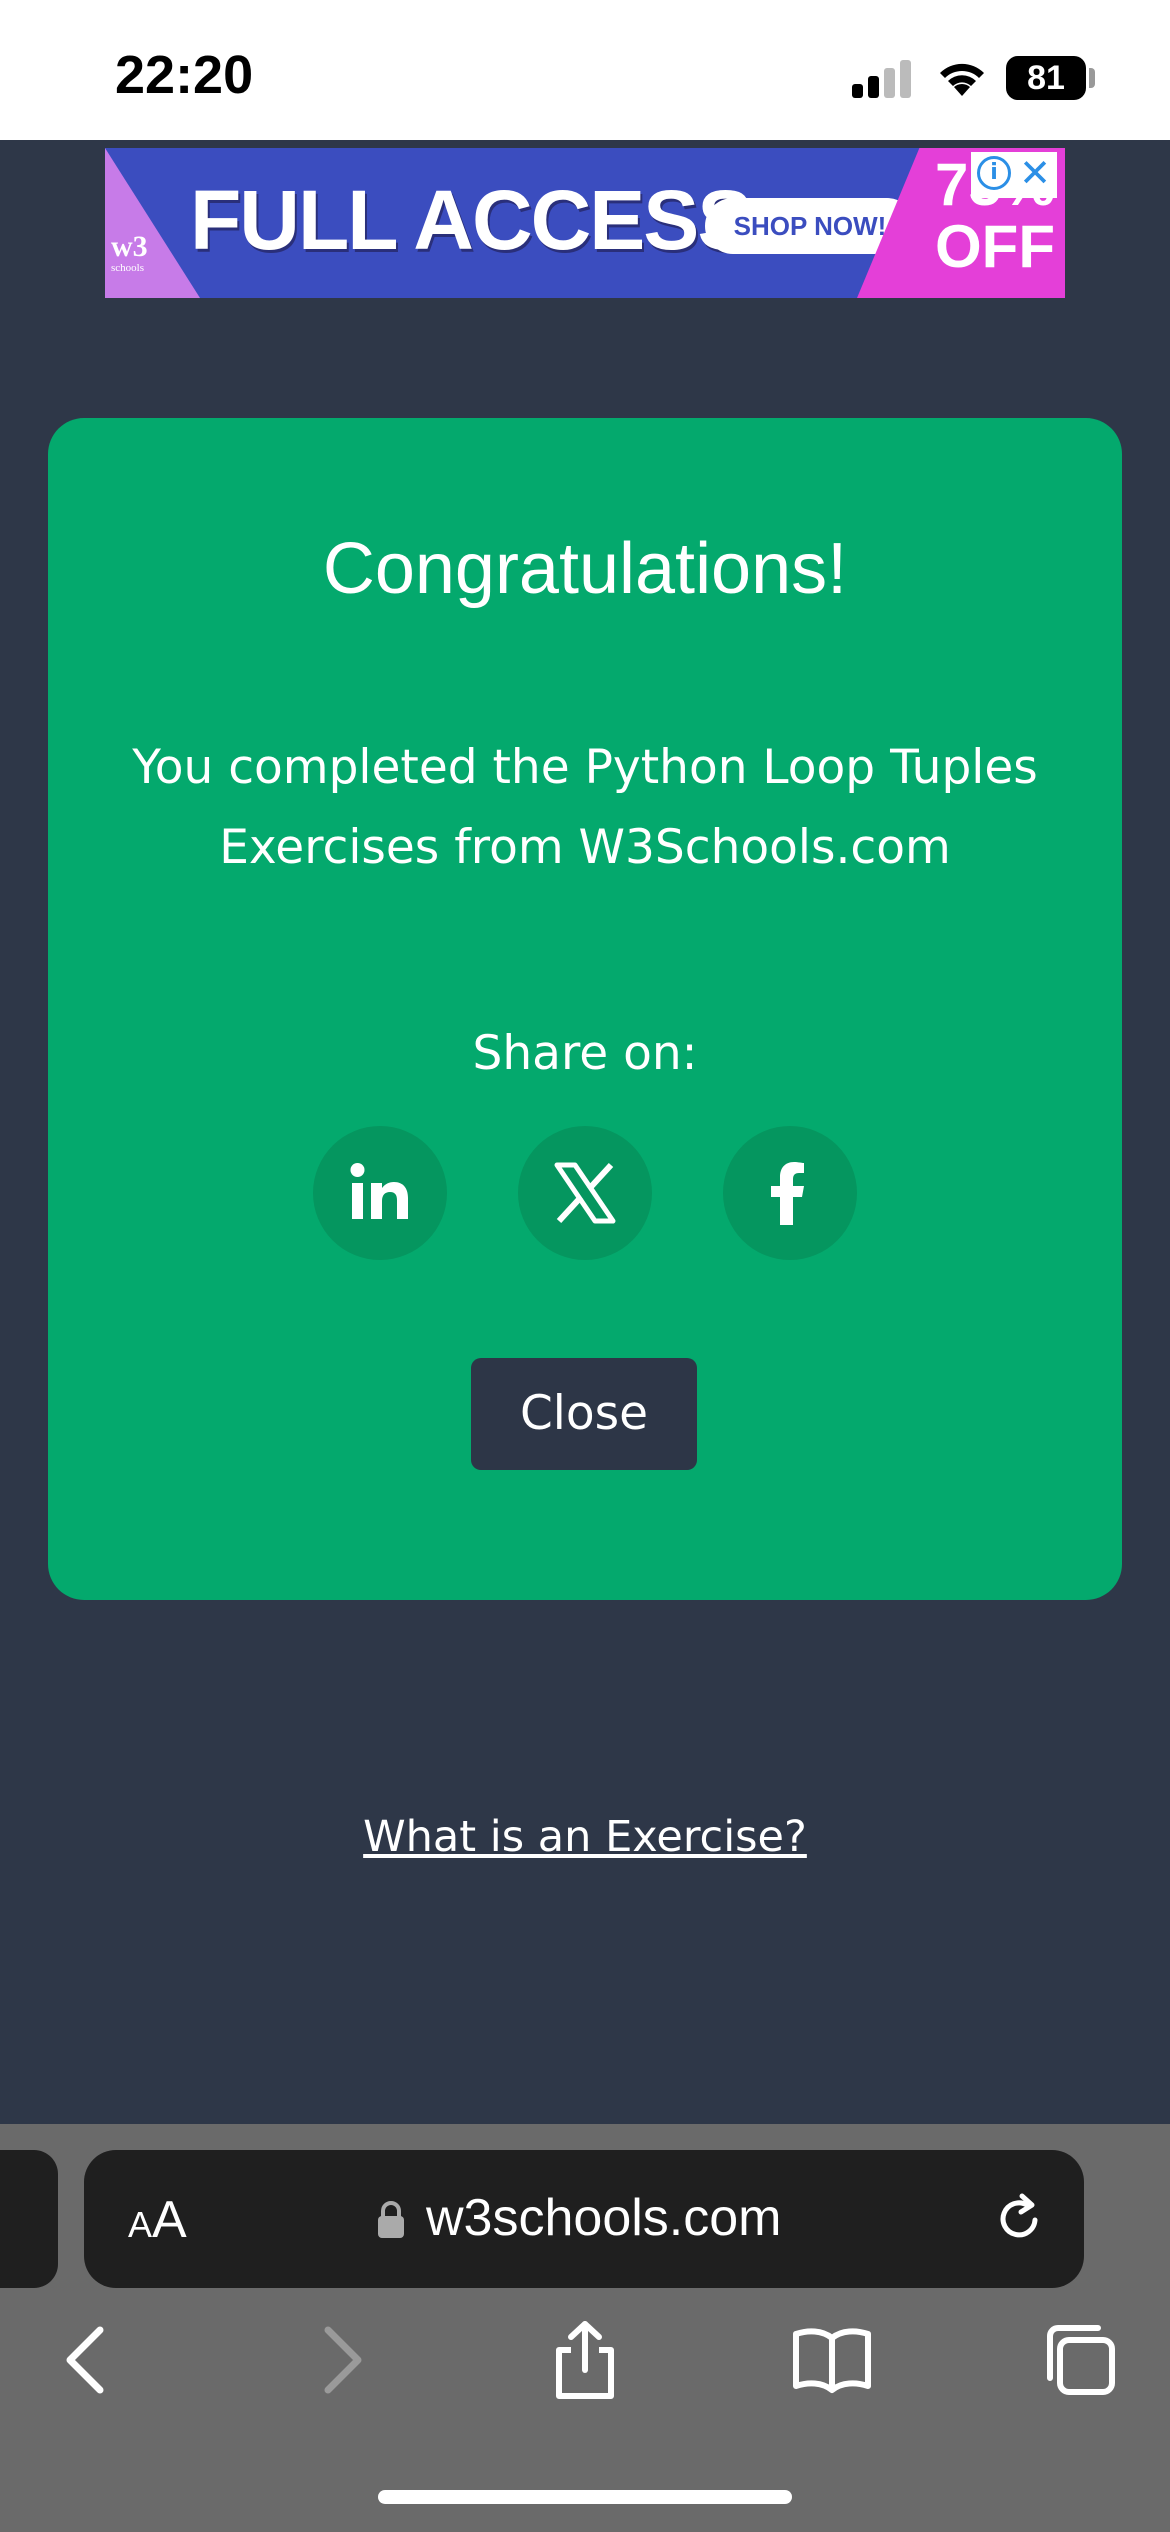  I want to click on text-size-small-a: A, so click(140, 2224).